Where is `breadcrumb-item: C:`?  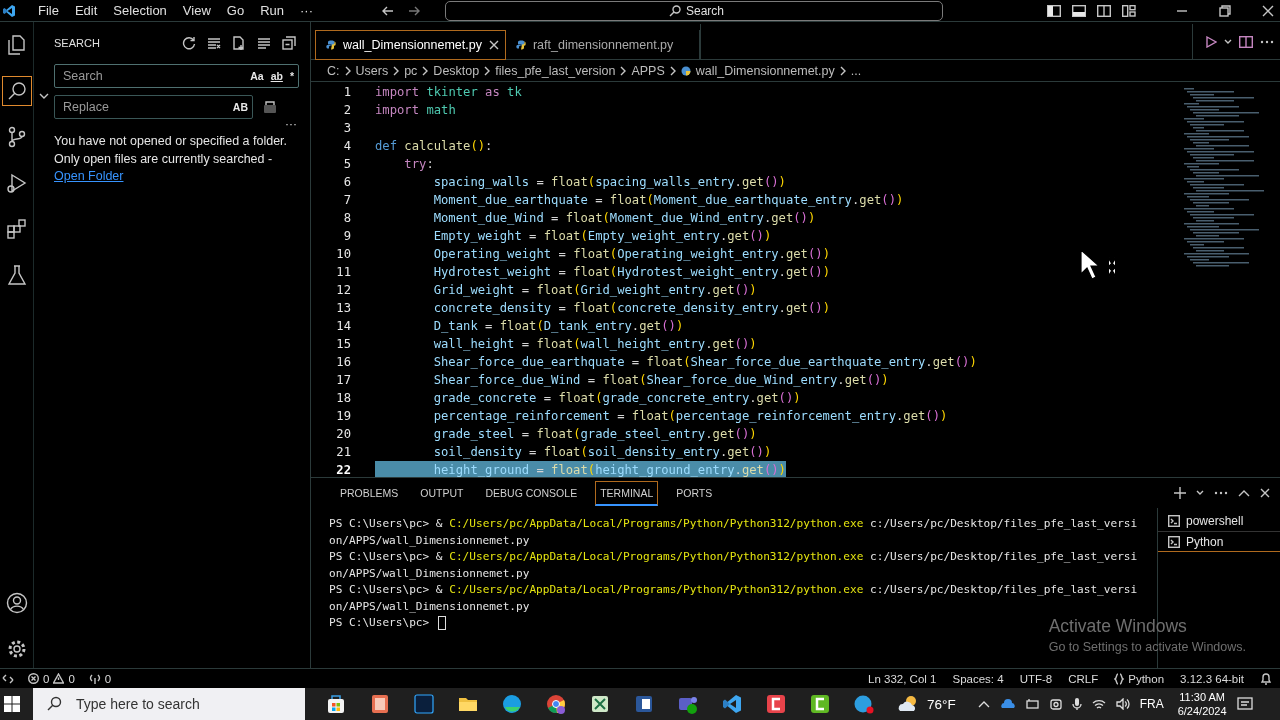
breadcrumb-item: C: is located at coordinates (333, 70).